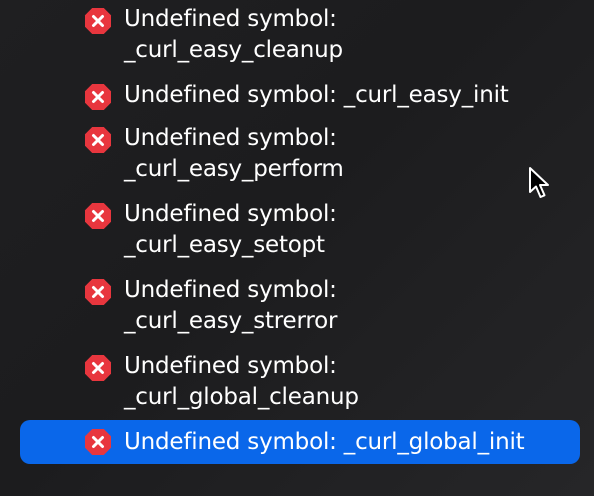  I want to click on issue-message: Undefined symbol: _curl_easy_perform, so click(234, 154).